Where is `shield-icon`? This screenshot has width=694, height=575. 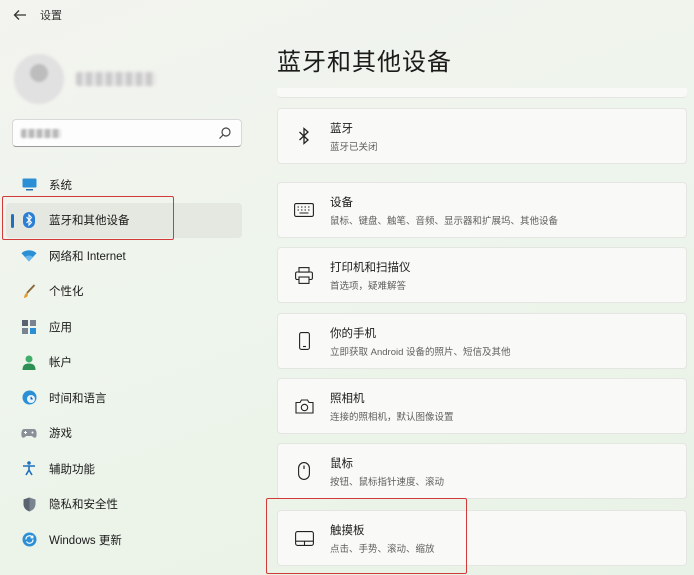 shield-icon is located at coordinates (29, 504).